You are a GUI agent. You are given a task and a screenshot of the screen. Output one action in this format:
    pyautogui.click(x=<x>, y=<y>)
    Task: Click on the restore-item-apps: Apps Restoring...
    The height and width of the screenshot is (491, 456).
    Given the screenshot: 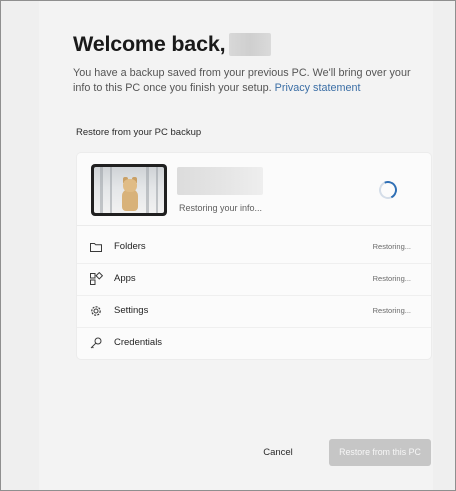 What is the action you would take?
    pyautogui.click(x=254, y=279)
    